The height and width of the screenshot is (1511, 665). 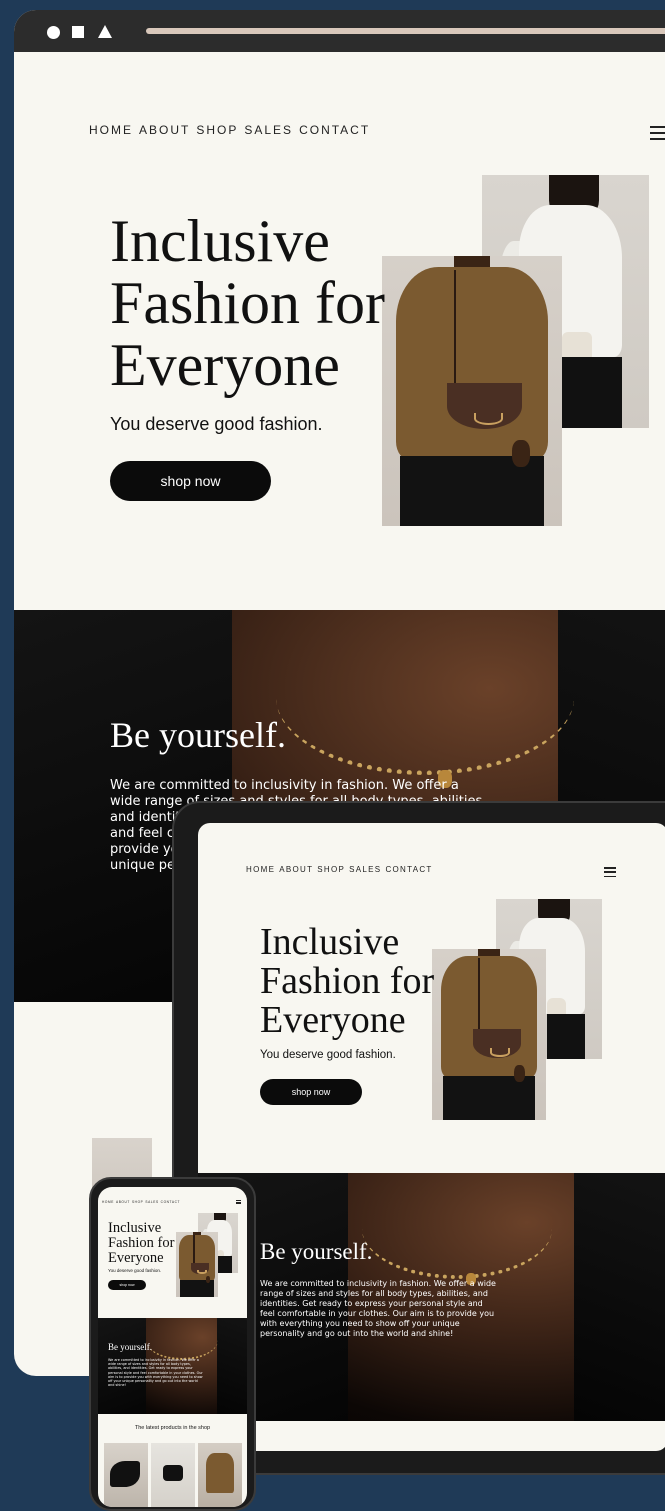 What do you see at coordinates (405, 31) in the screenshot?
I see `address-bar` at bounding box center [405, 31].